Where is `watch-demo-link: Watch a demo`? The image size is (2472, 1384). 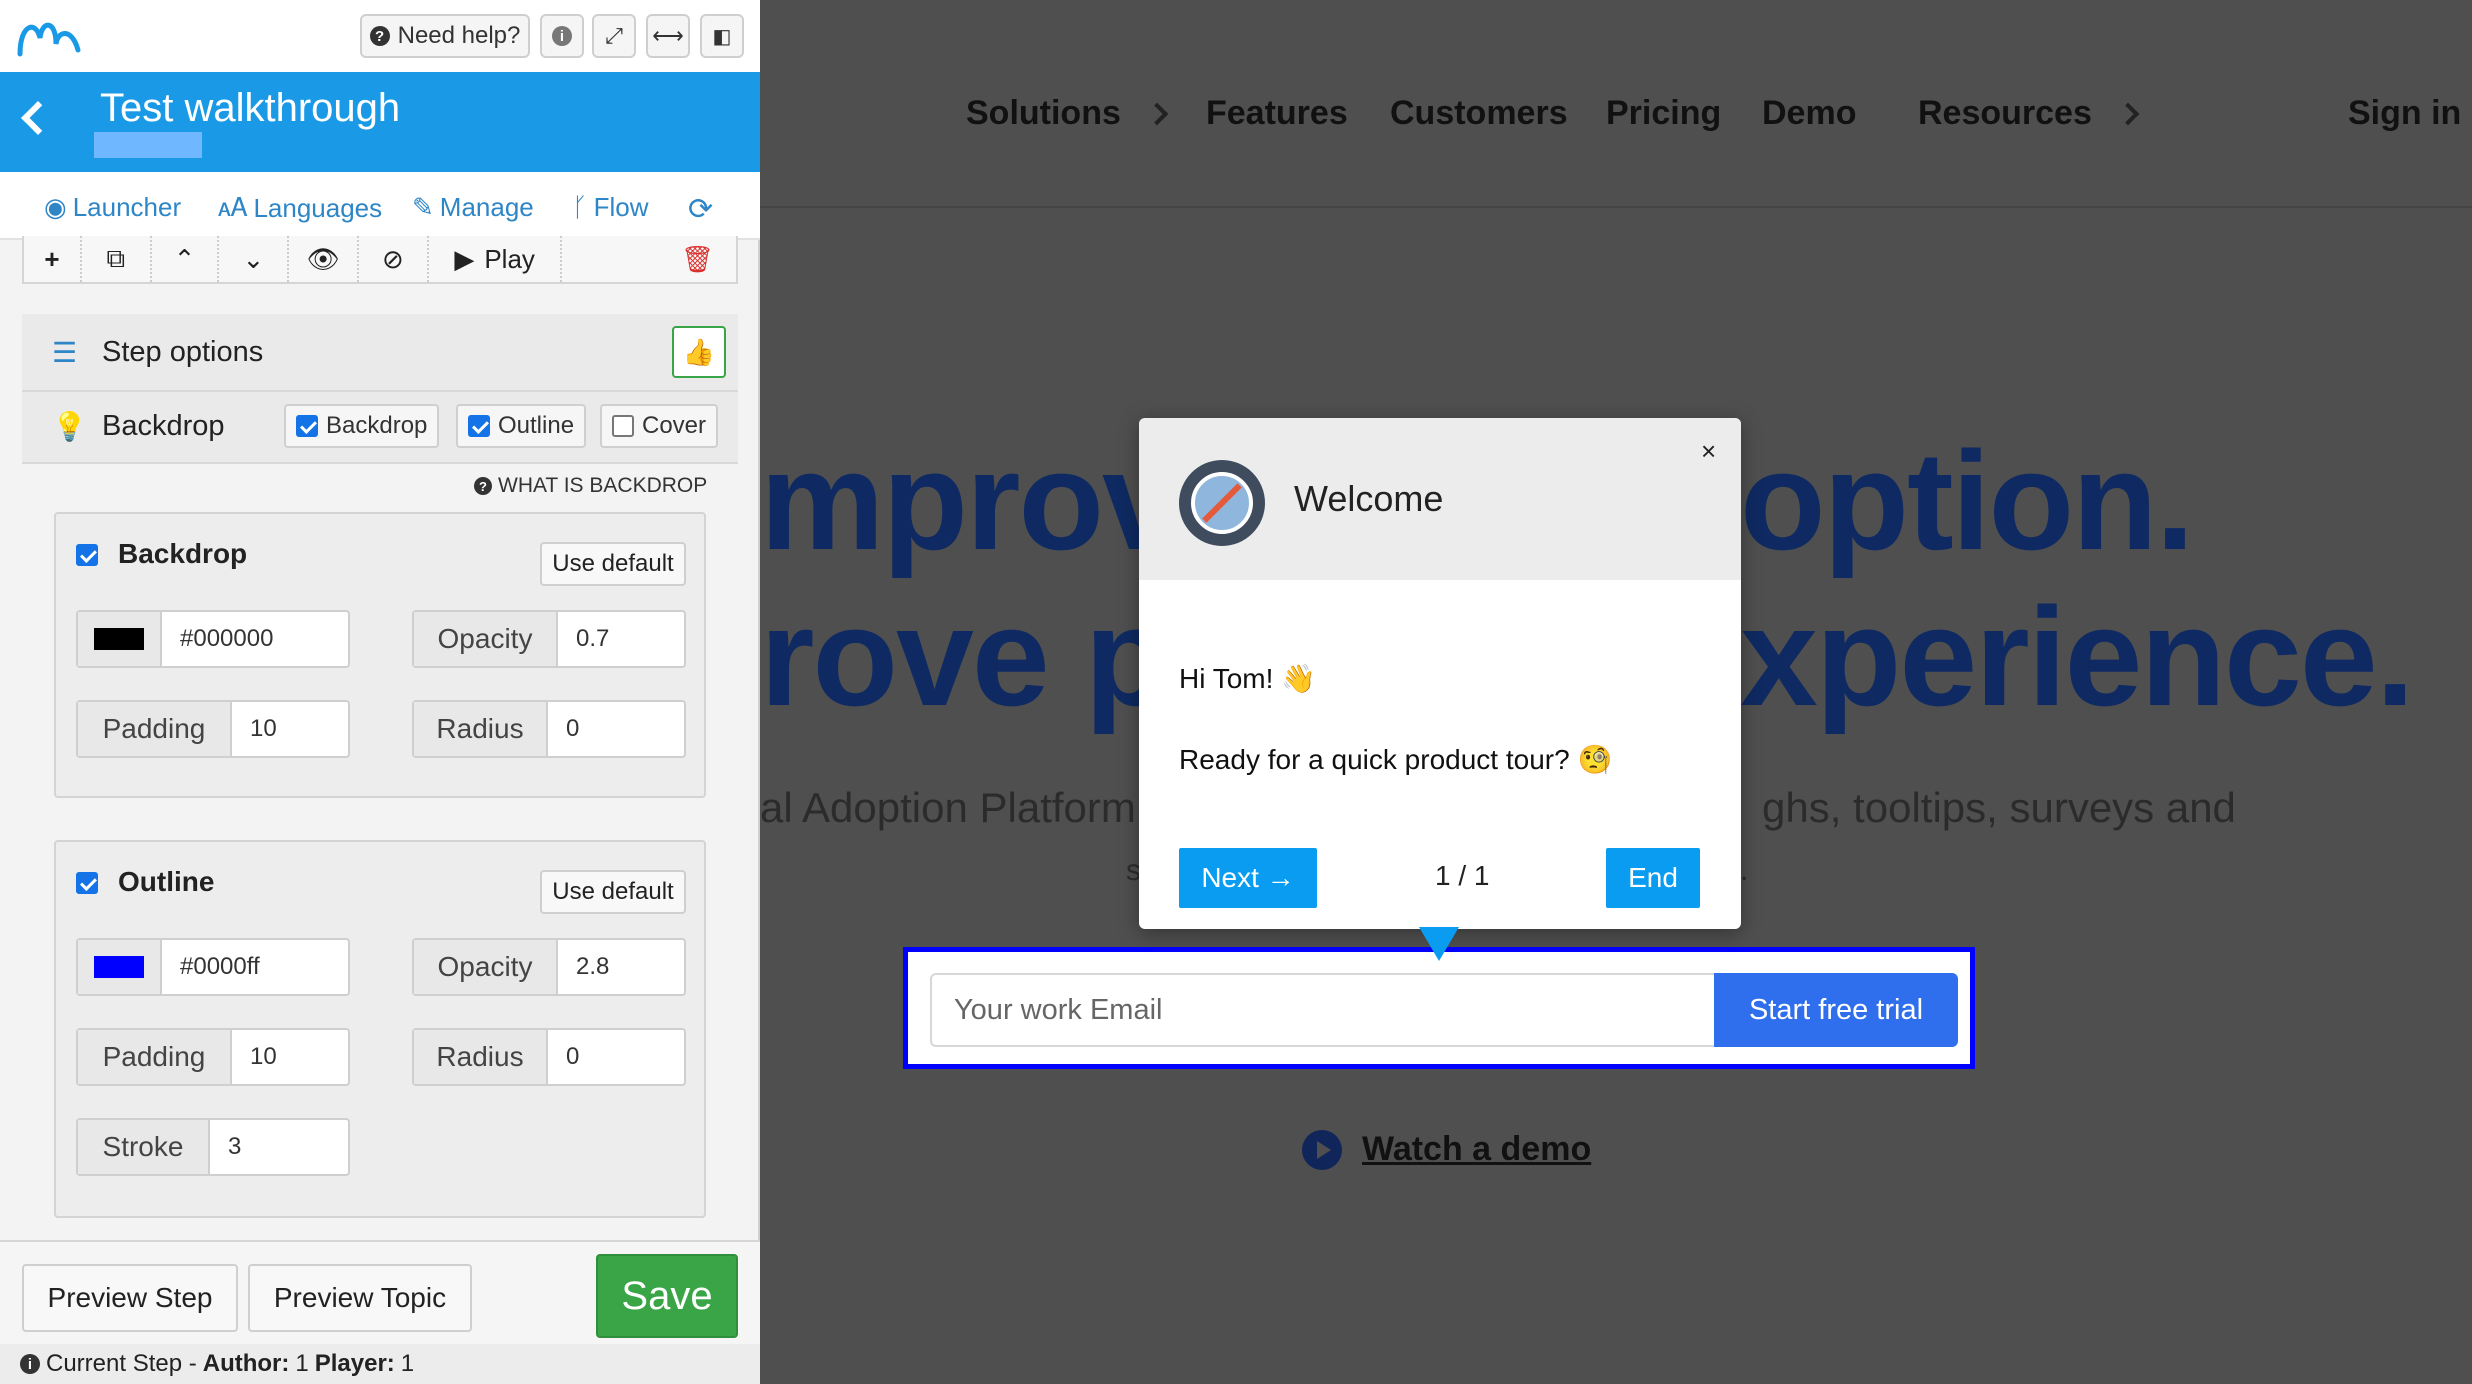 watch-demo-link: Watch a demo is located at coordinates (1476, 1149).